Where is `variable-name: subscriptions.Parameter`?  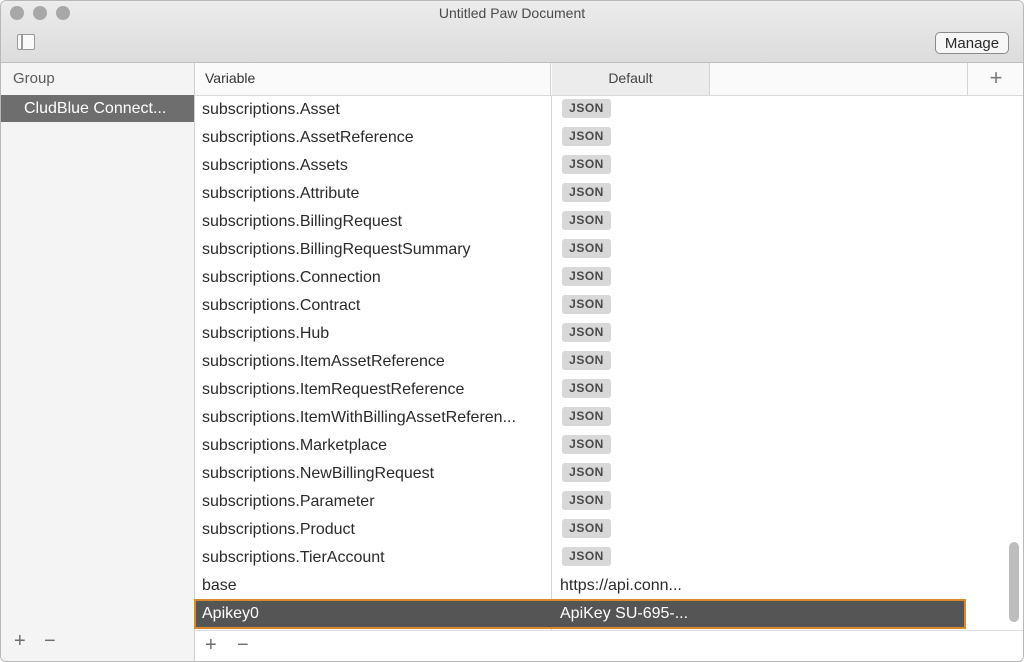
variable-name: subscriptions.Parameter is located at coordinates (374, 502).